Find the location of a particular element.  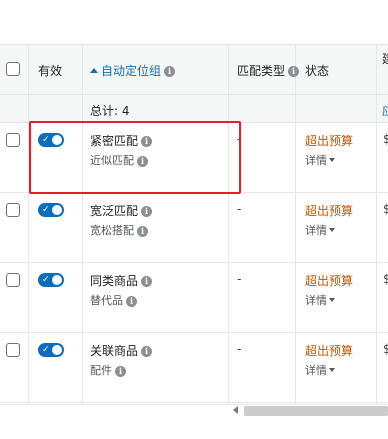

top-strip is located at coordinates (194, 22).